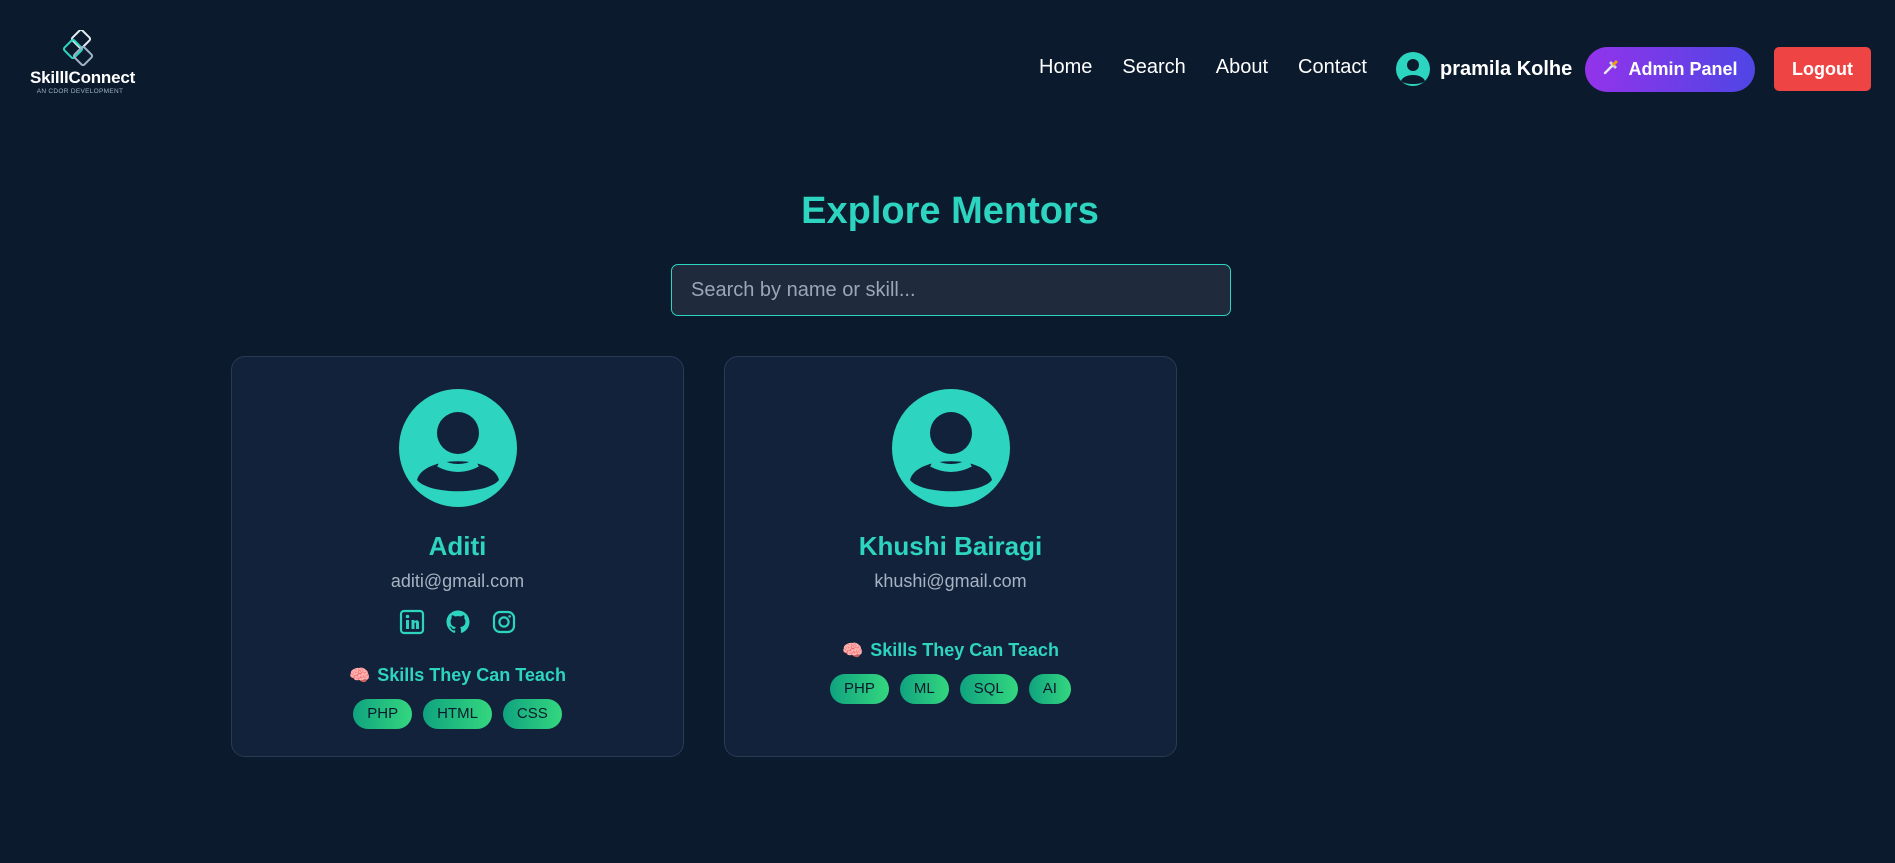 Image resolution: width=1895 pixels, height=863 pixels. I want to click on mentor-email: aditi@gmail.com, so click(457, 581).